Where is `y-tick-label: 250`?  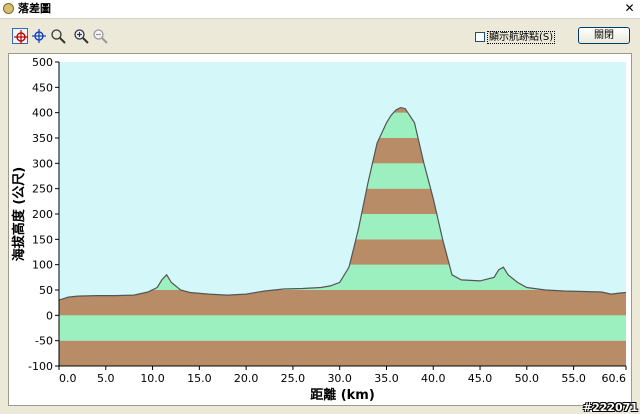
y-tick-label: 250 is located at coordinates (42, 189).